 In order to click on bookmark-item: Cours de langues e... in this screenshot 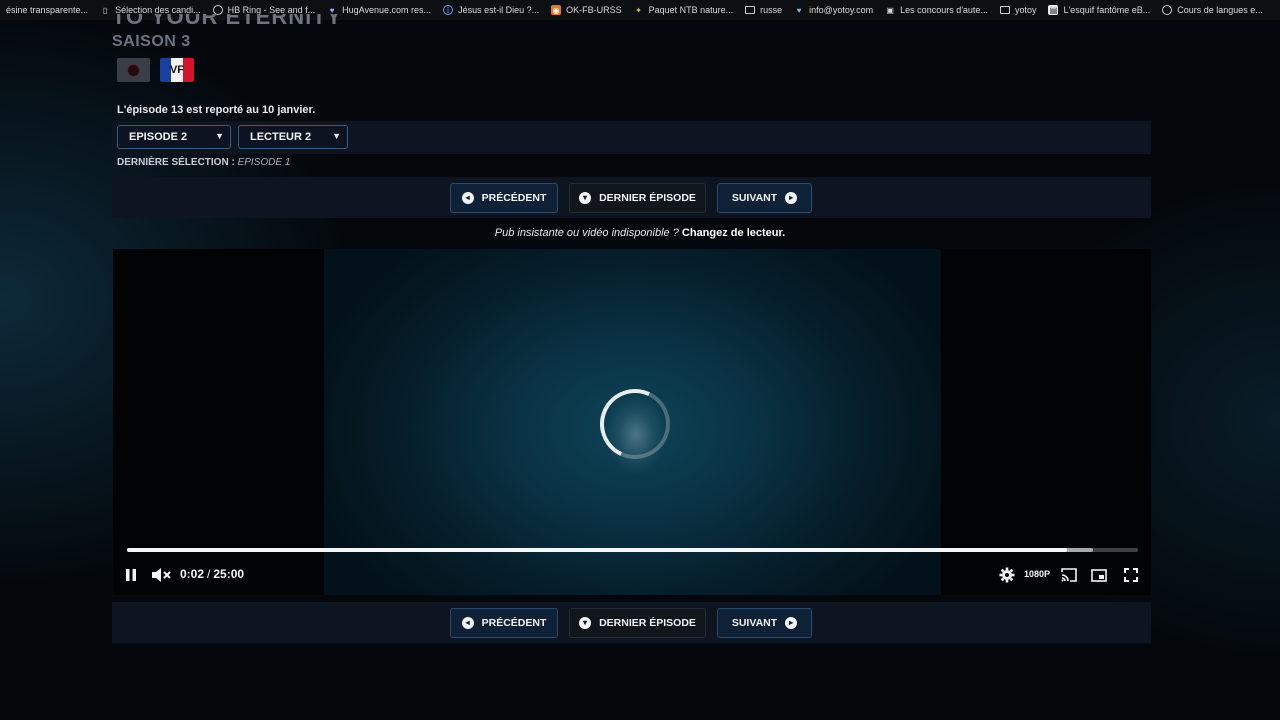, I will do `click(1212, 10)`.